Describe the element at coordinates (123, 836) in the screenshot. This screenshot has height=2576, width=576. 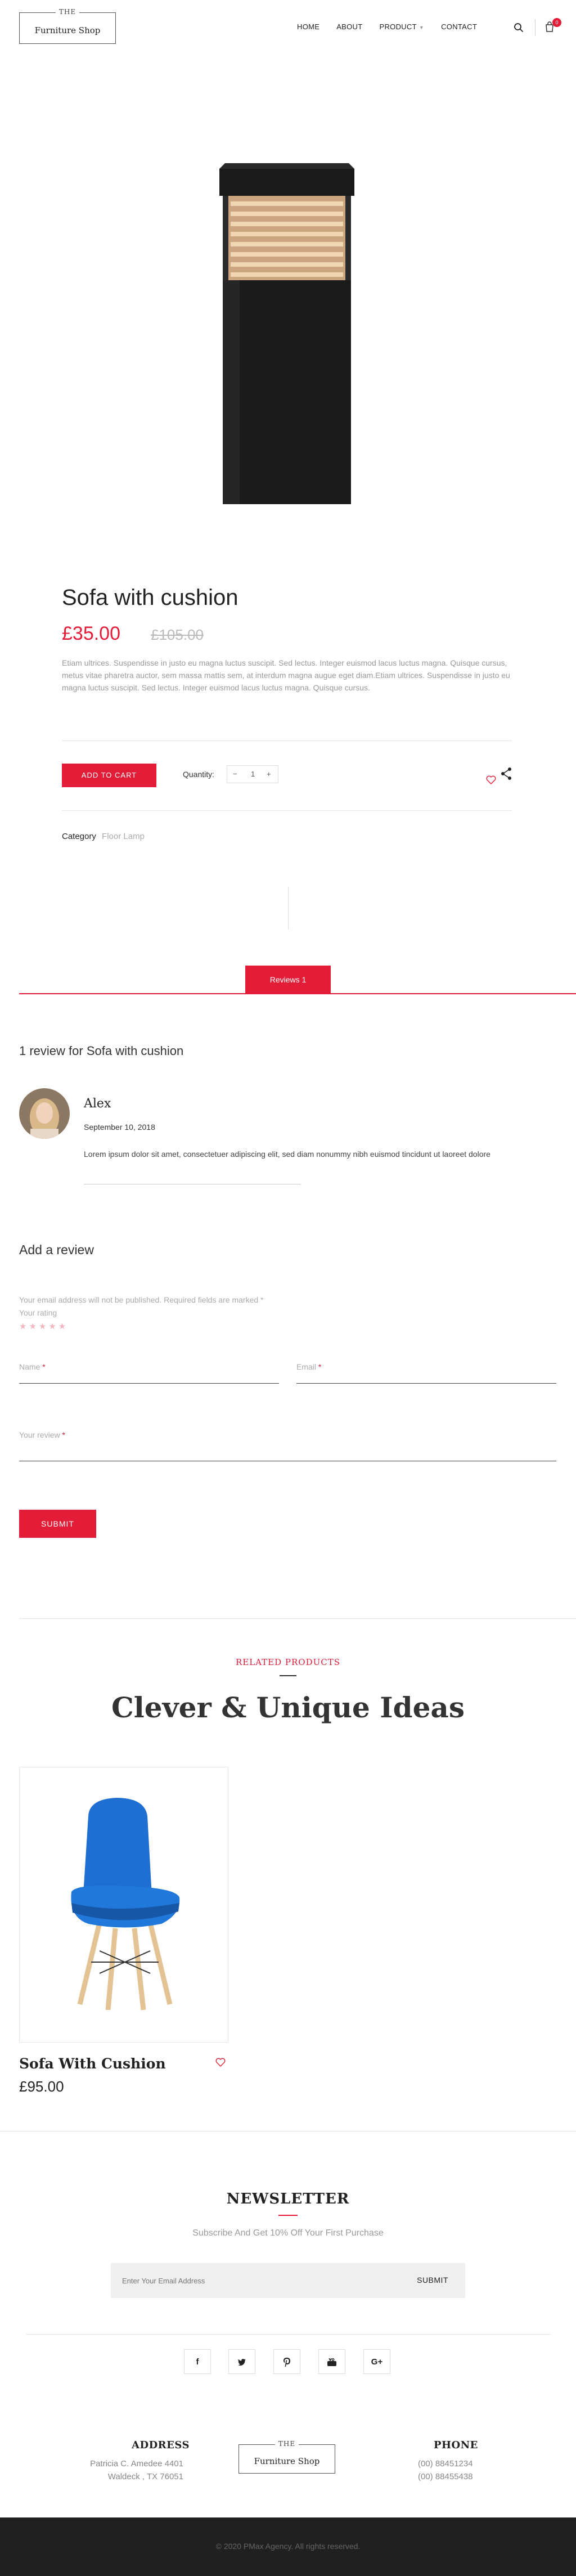
I see `category-link: Floor Lamp` at that location.